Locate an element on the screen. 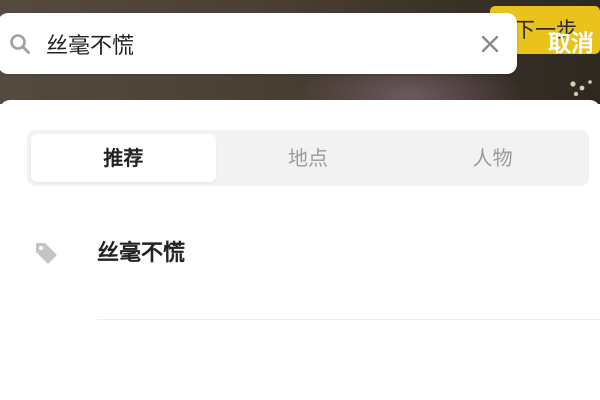 This screenshot has width=600, height=400. tab-people: 人物 is located at coordinates (492, 158).